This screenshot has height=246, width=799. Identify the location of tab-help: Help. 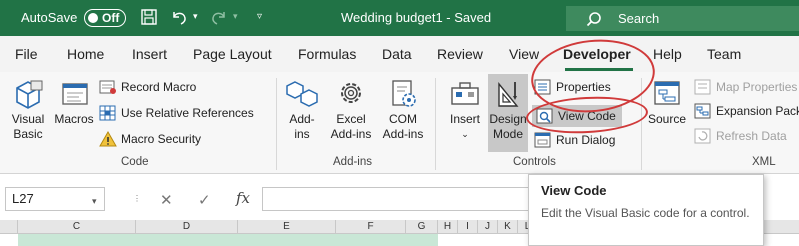
(667, 54).